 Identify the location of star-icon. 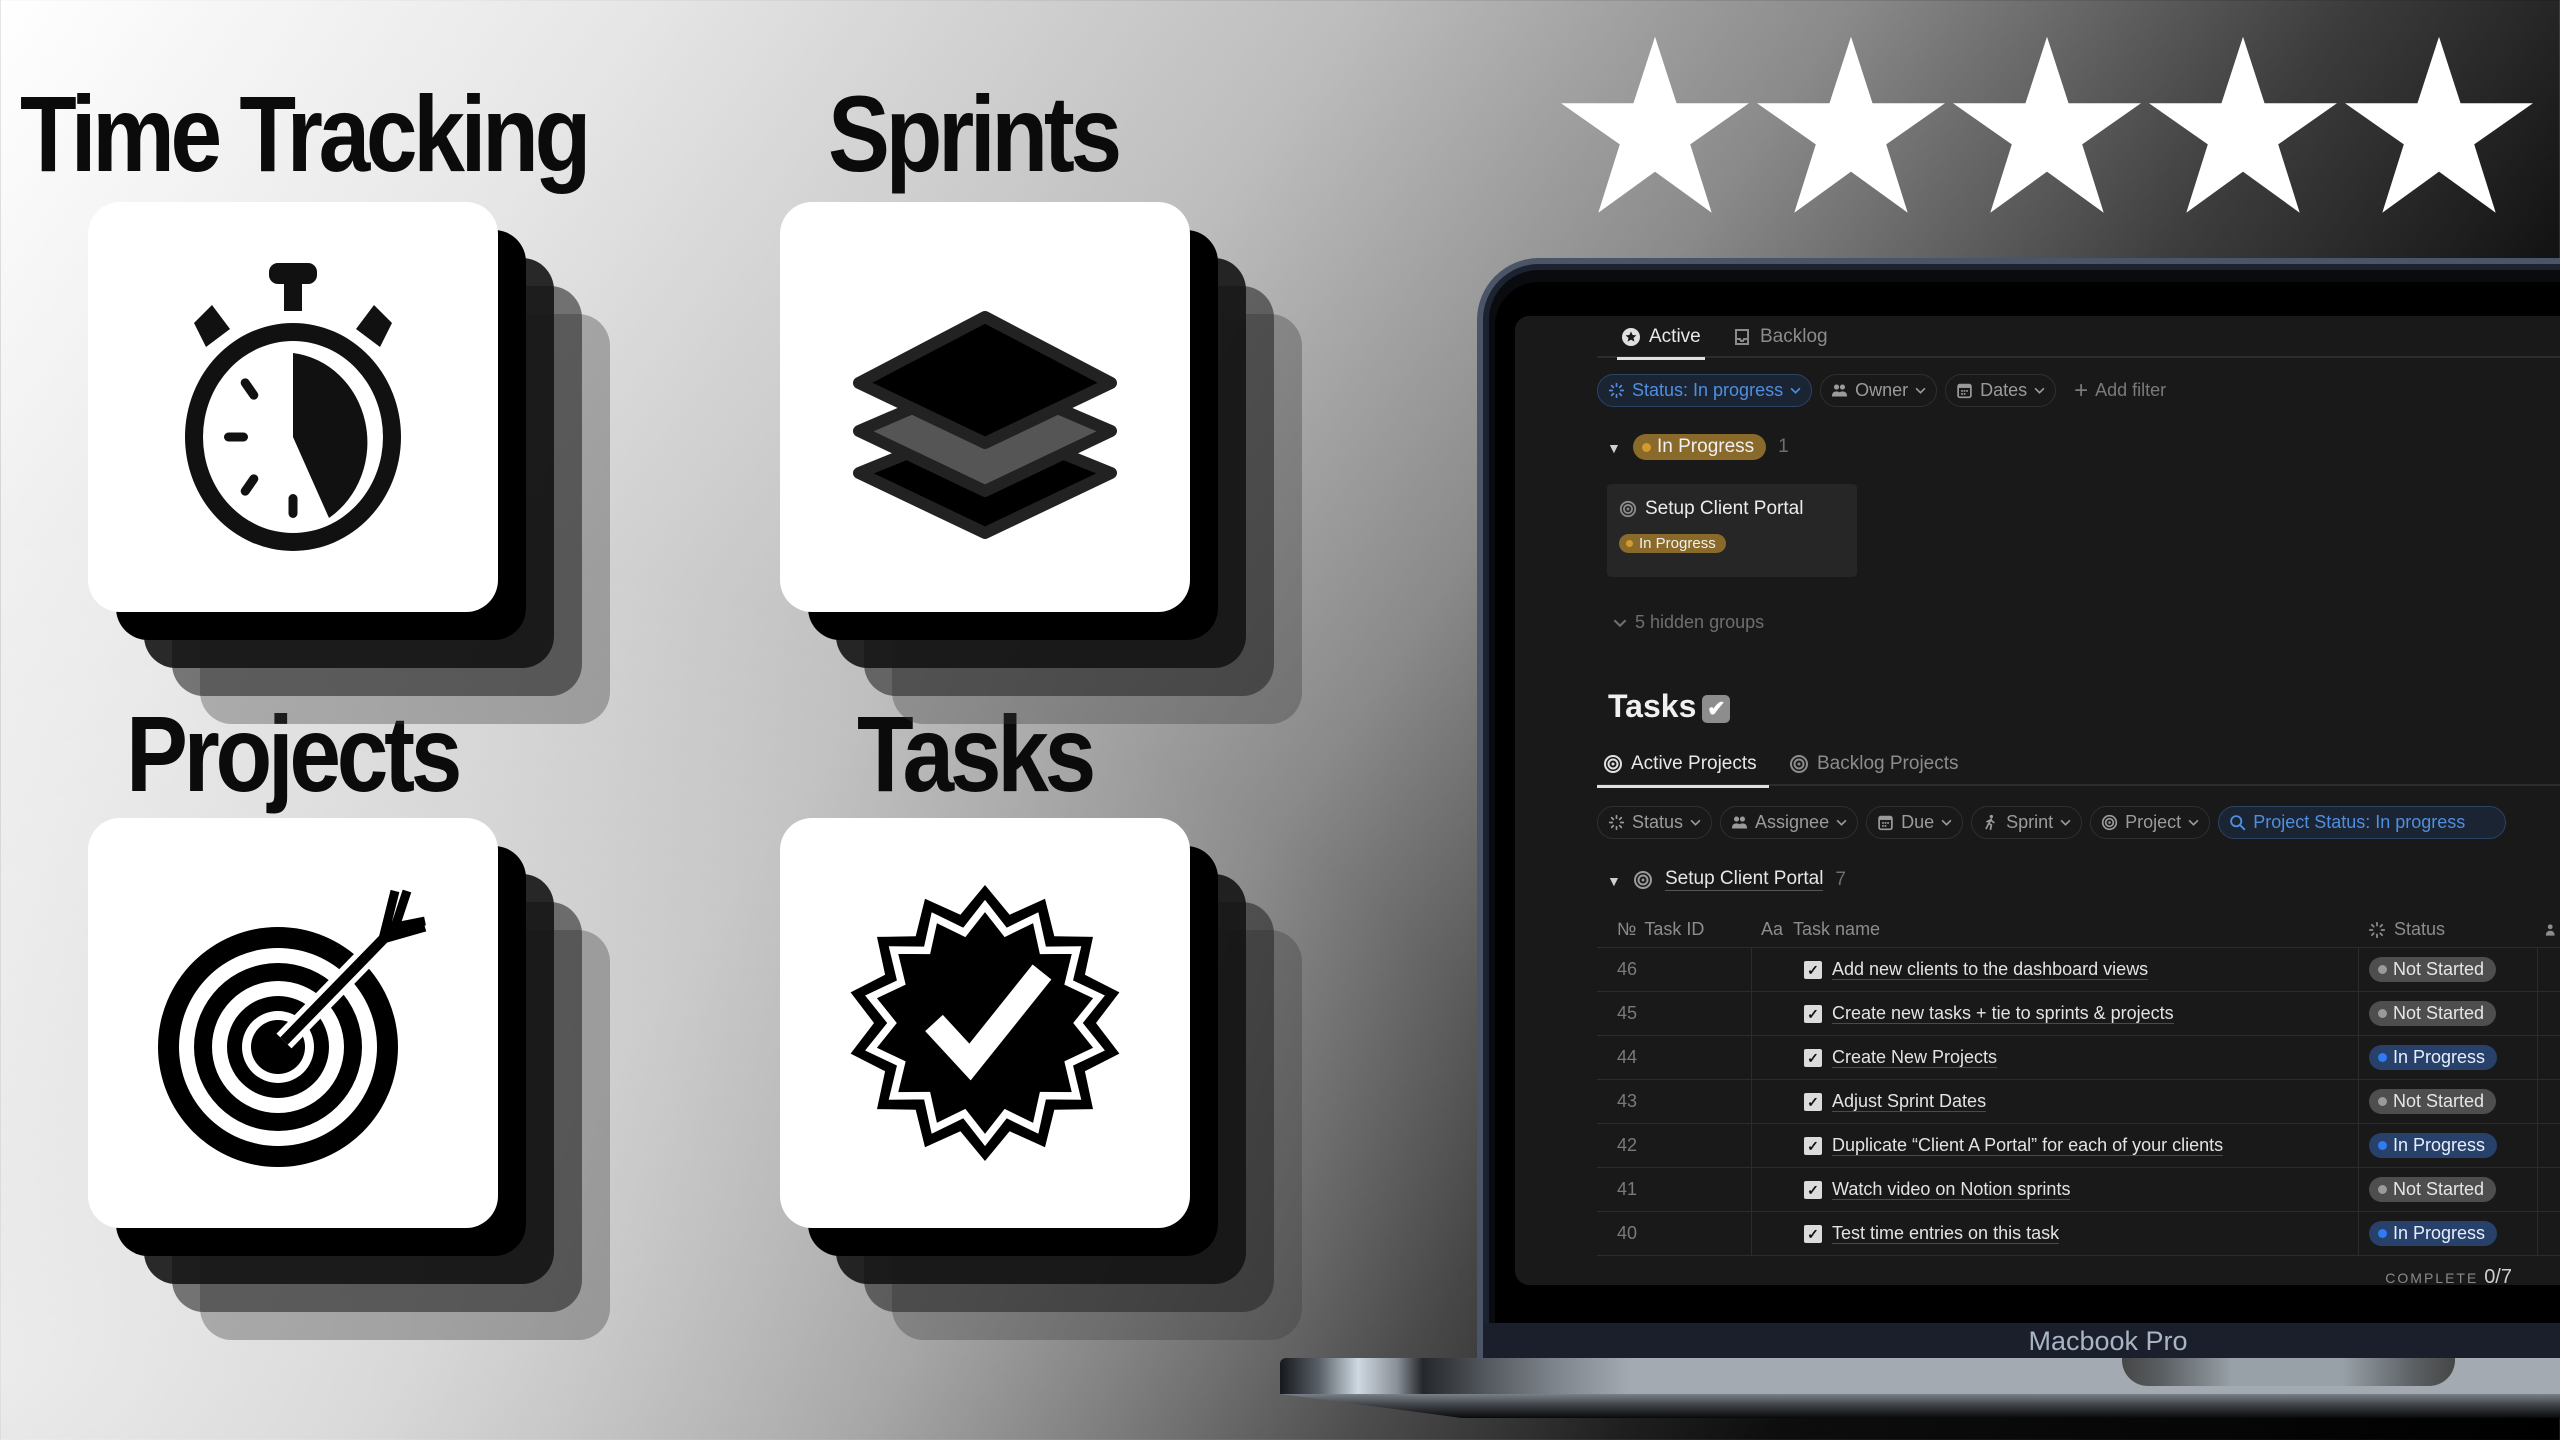
(1655, 126).